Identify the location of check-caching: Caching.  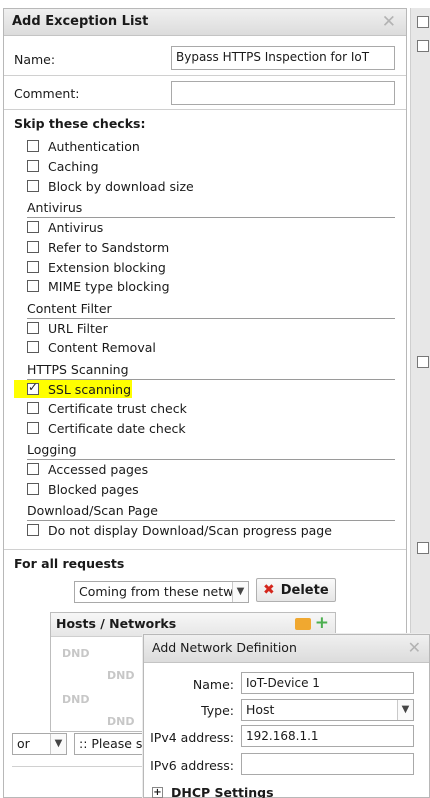
(63, 166).